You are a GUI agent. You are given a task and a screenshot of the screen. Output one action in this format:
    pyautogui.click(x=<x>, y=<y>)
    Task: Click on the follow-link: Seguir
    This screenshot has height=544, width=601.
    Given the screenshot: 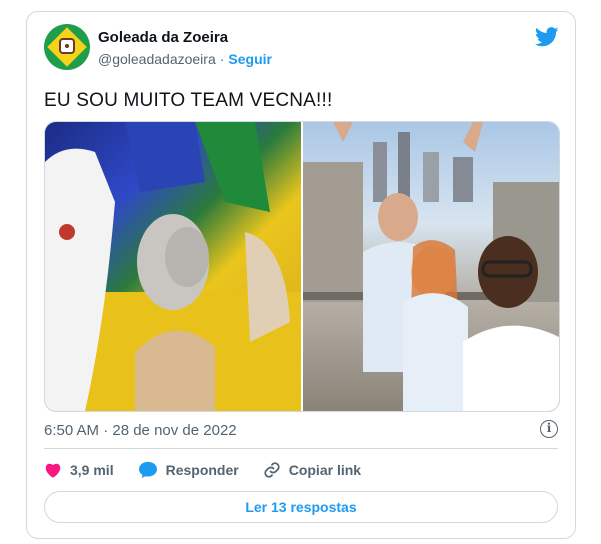 What is the action you would take?
    pyautogui.click(x=250, y=59)
    